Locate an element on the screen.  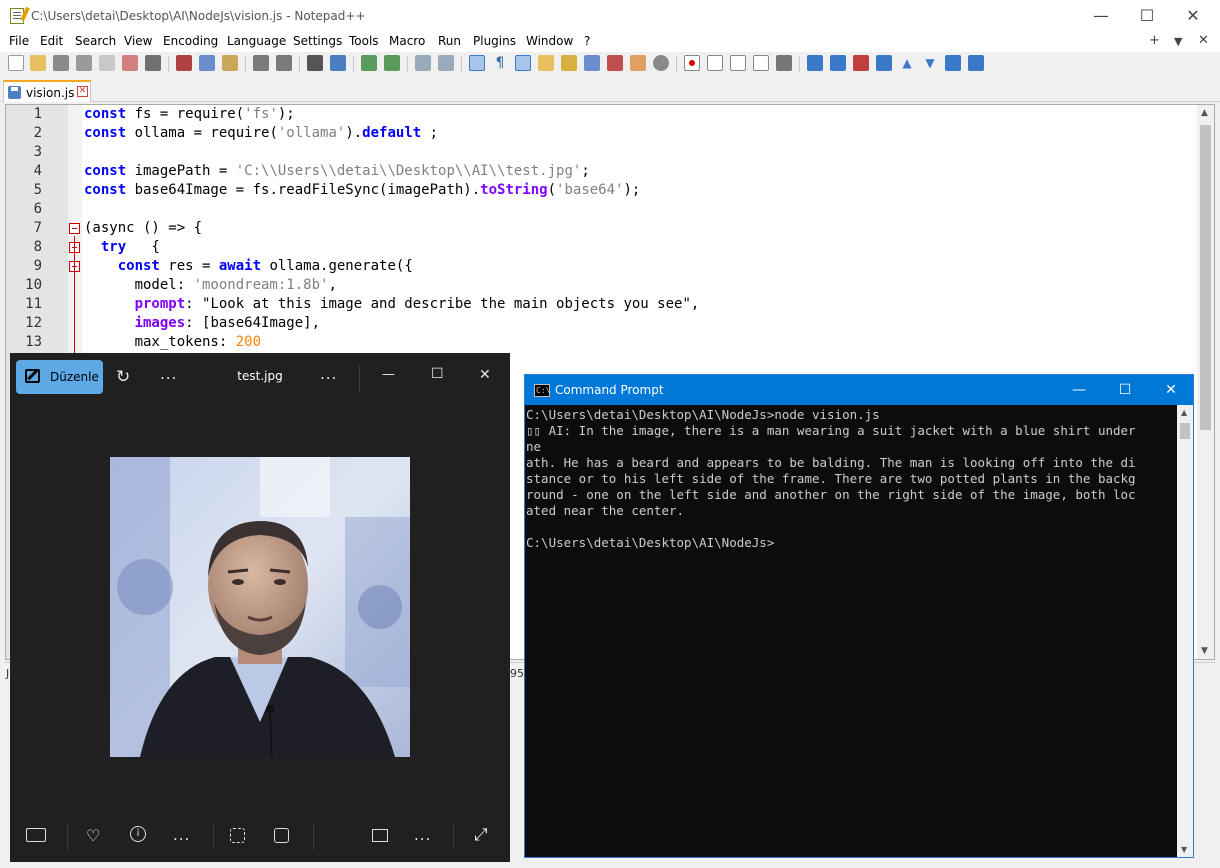
code-line: 8 try { is located at coordinates (601, 247).